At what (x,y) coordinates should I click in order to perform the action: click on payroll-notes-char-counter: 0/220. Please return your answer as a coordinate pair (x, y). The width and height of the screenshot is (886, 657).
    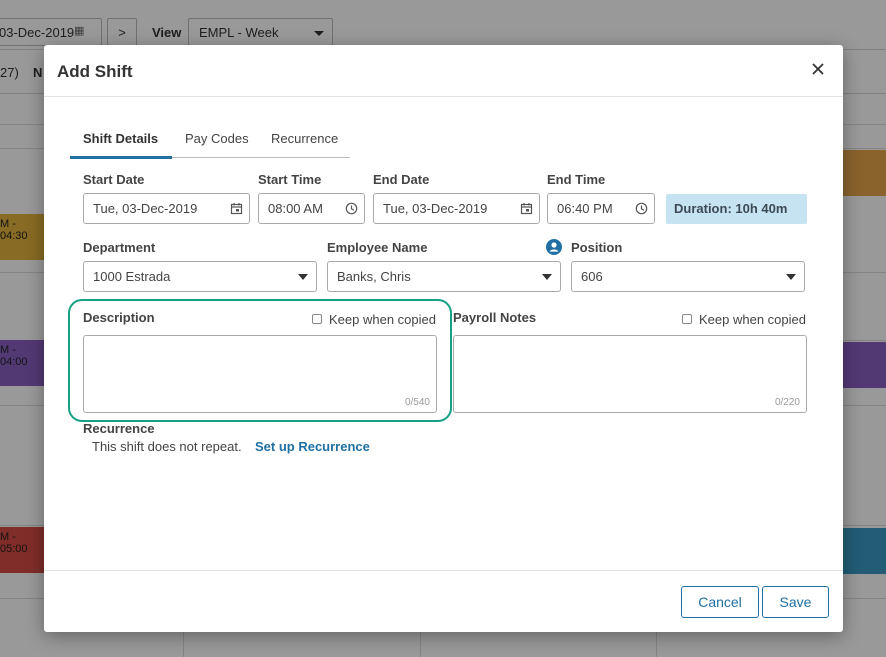
    Looking at the image, I should click on (787, 402).